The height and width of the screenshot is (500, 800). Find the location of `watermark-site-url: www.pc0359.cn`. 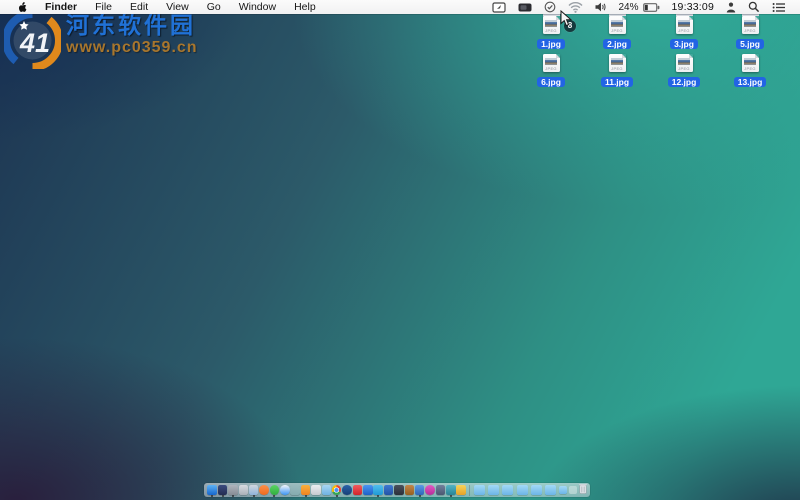

watermark-site-url: www.pc0359.cn is located at coordinates (132, 47).